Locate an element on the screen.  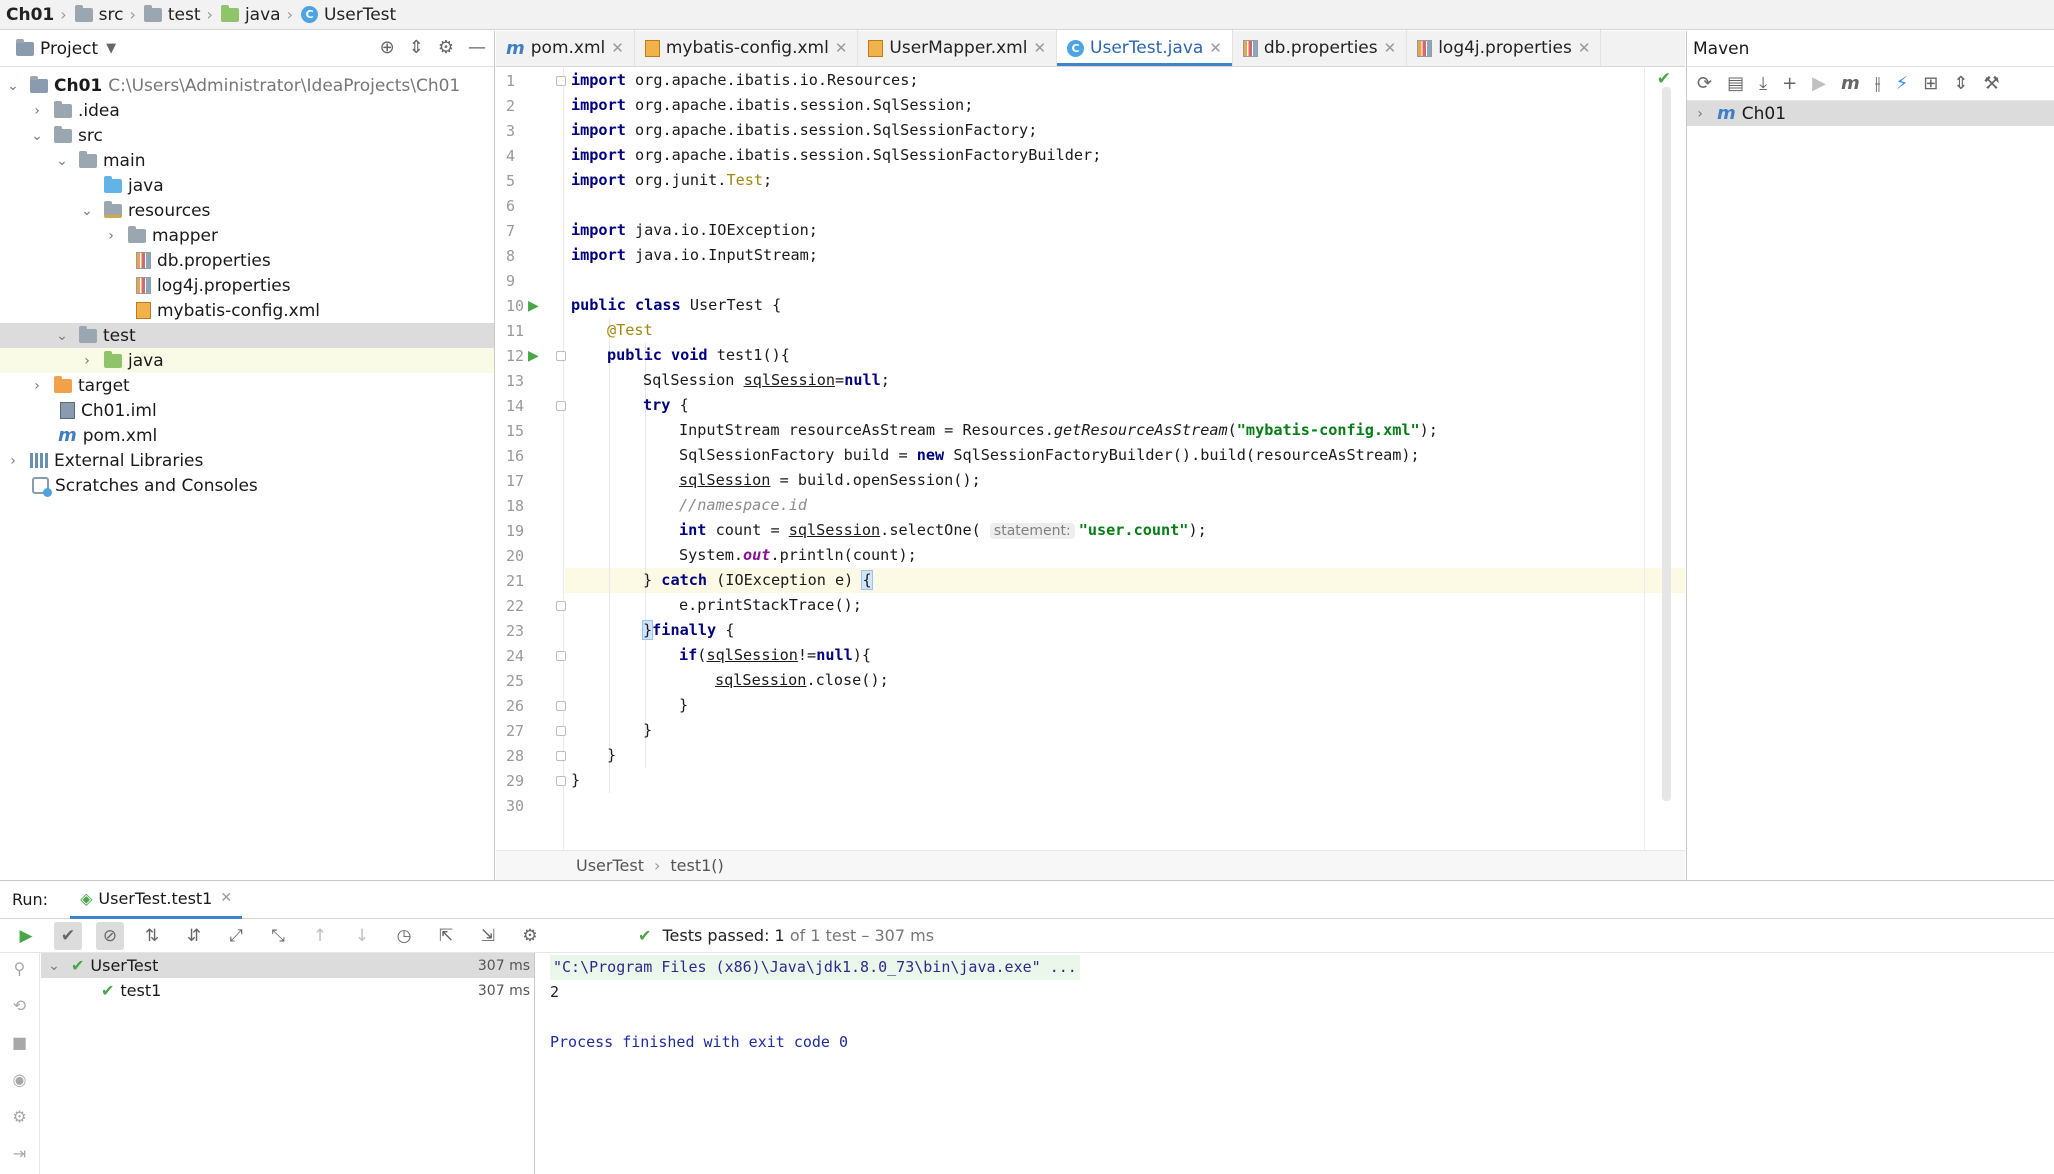
tab-db-properties: db.properties ✕ is located at coordinates (1320, 48).